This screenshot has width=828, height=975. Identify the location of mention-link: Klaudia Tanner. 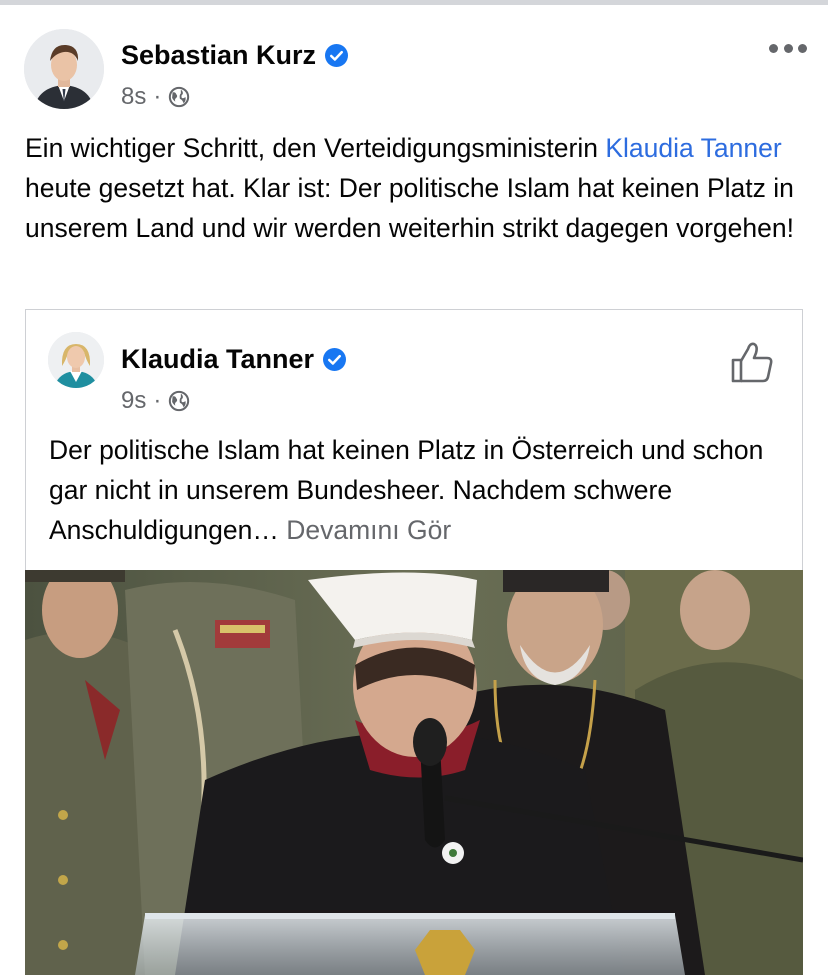
(693, 148).